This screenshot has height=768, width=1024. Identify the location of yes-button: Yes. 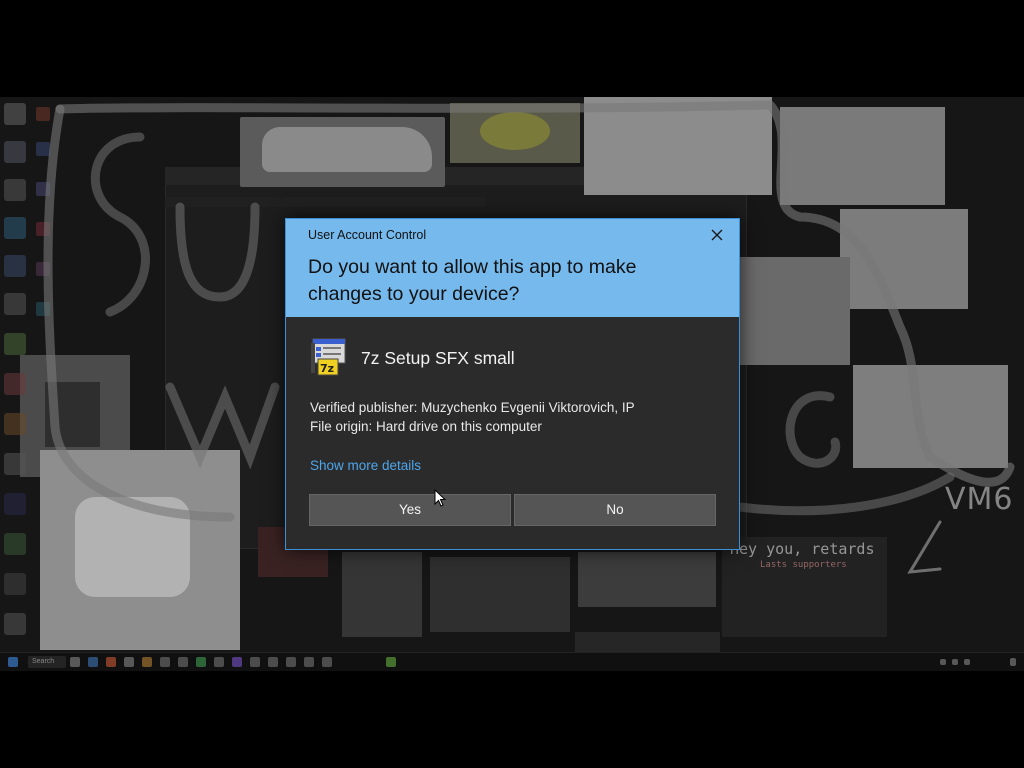
(410, 510).